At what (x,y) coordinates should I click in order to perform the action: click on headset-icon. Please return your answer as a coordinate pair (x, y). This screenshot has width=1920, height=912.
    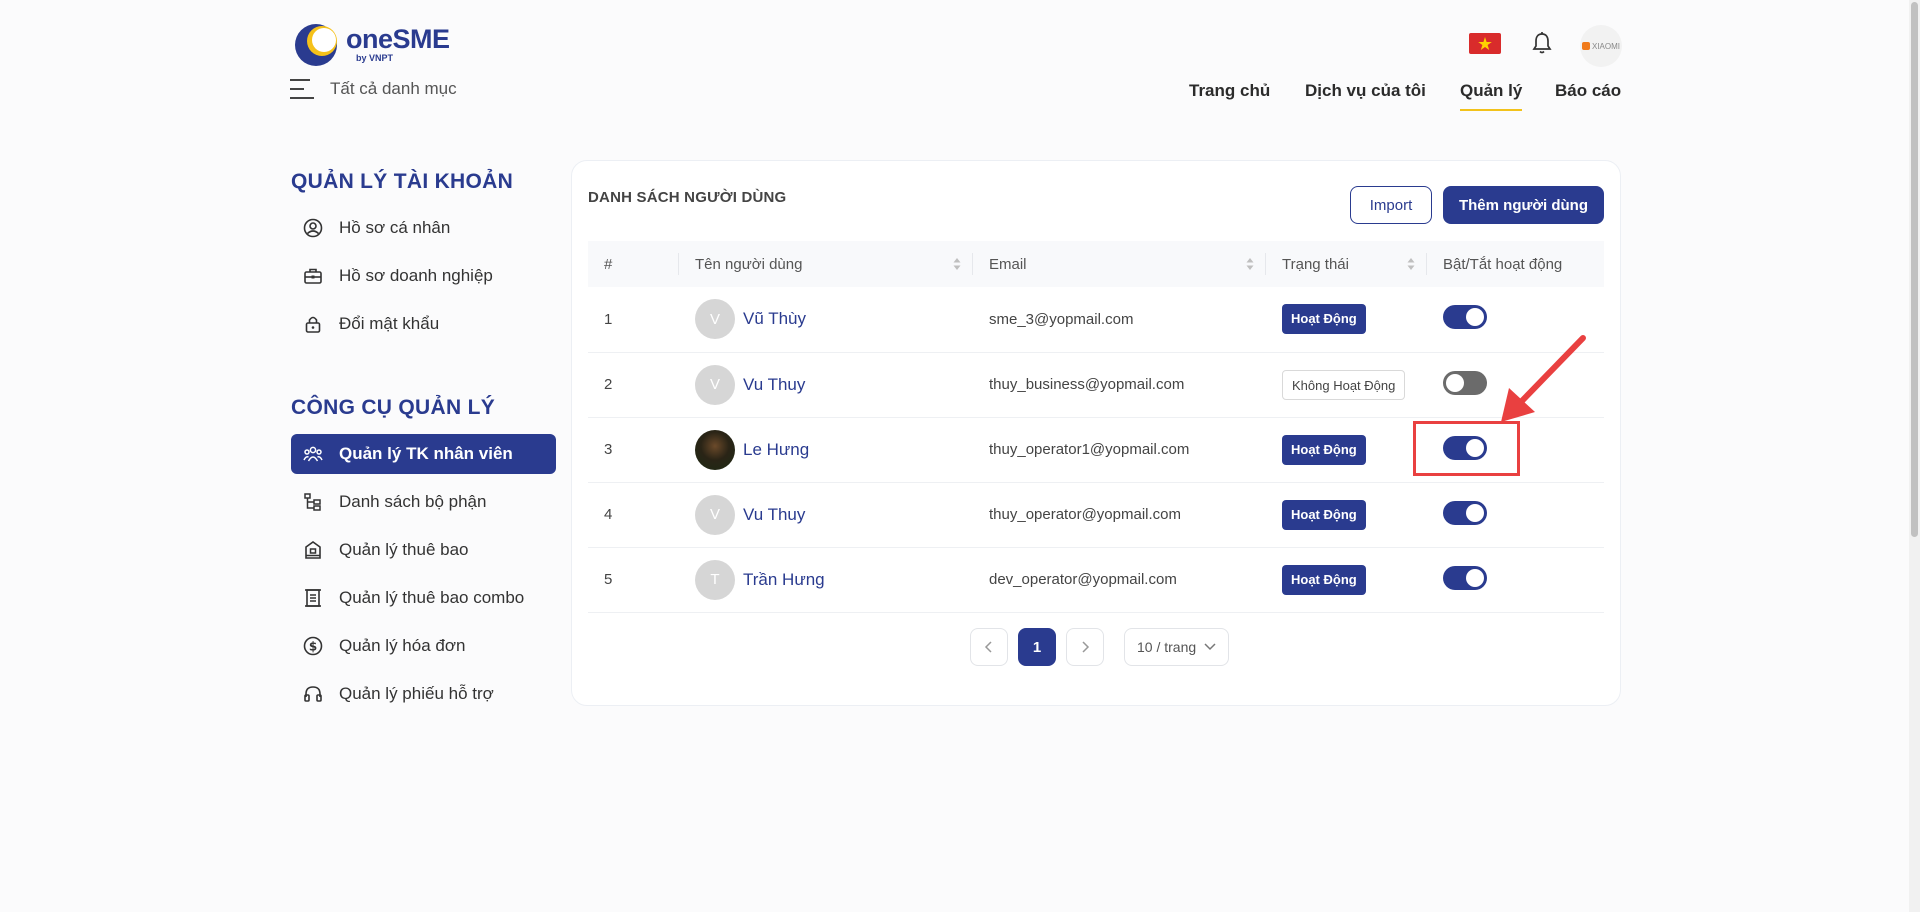
    Looking at the image, I should click on (313, 694).